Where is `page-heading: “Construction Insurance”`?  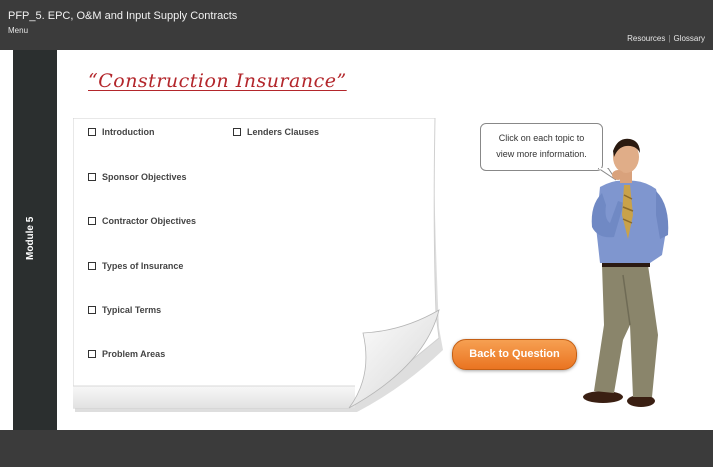
page-heading: “Construction Insurance” is located at coordinates (217, 81).